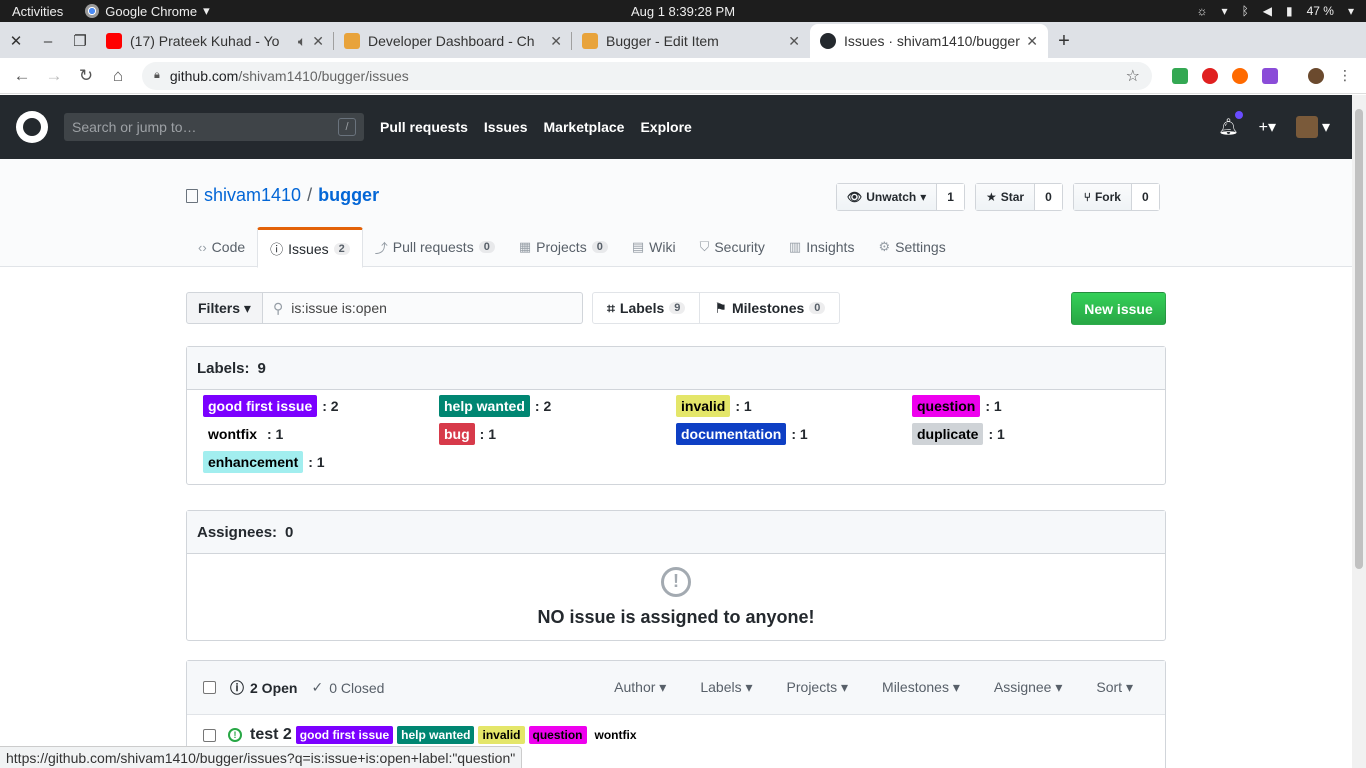 Image resolution: width=1366 pixels, height=768 pixels. What do you see at coordinates (271, 735) in the screenshot?
I see `issue-title-link: test 2` at bounding box center [271, 735].